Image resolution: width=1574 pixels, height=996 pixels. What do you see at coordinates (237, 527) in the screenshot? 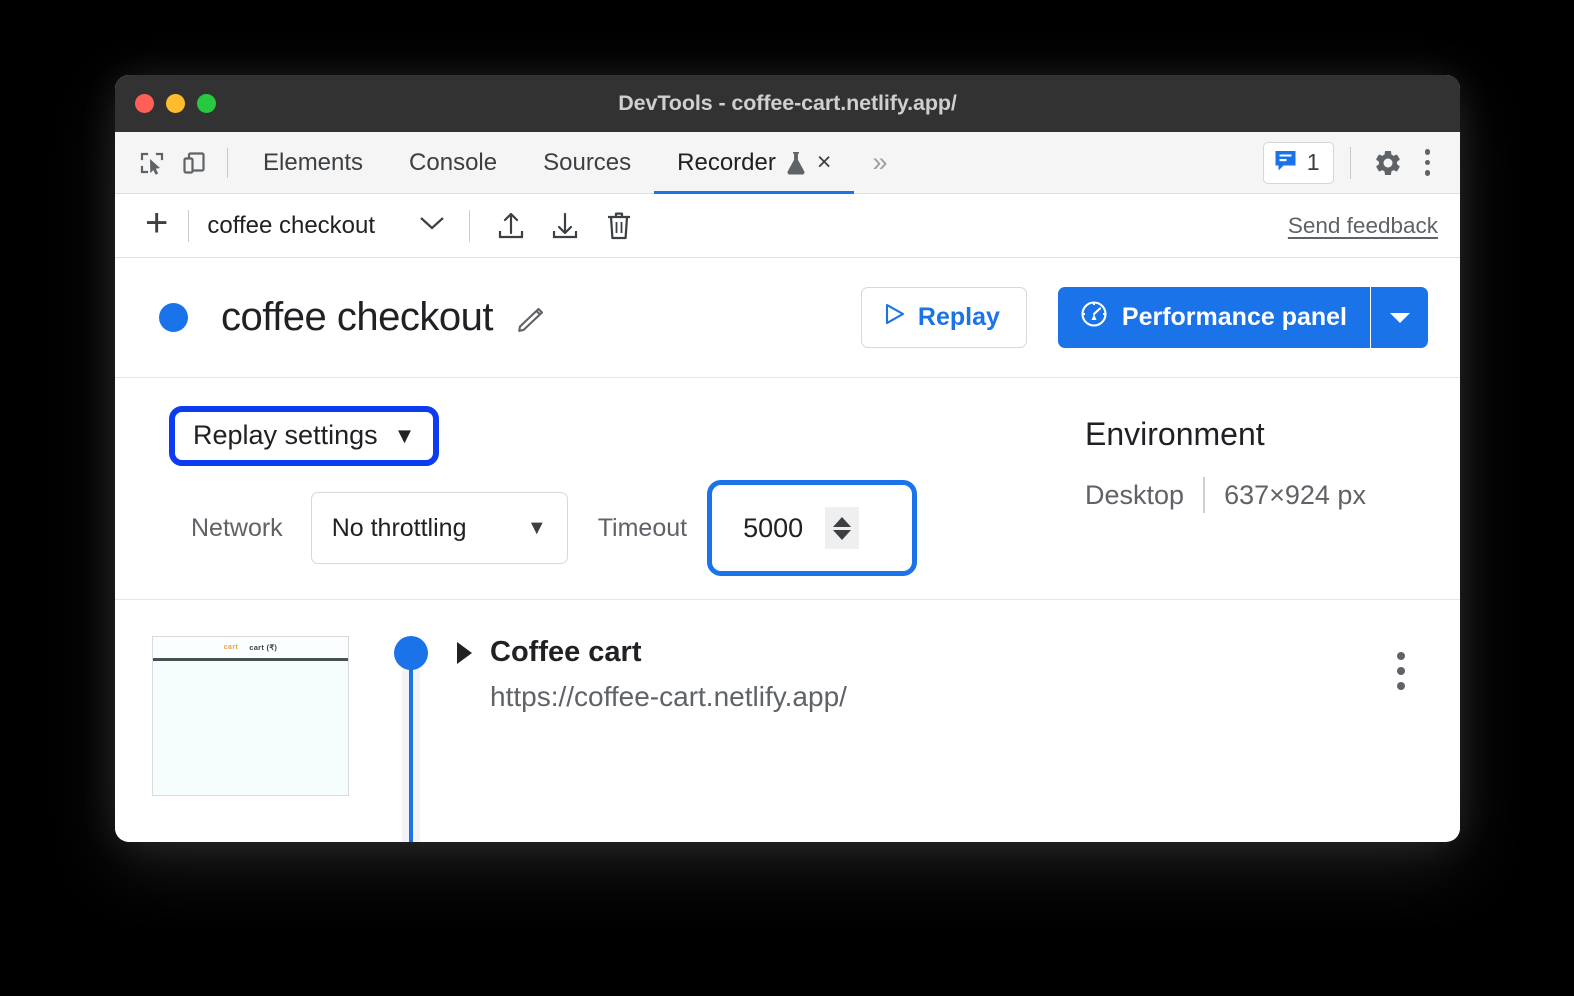
I see `network-label: Network` at bounding box center [237, 527].